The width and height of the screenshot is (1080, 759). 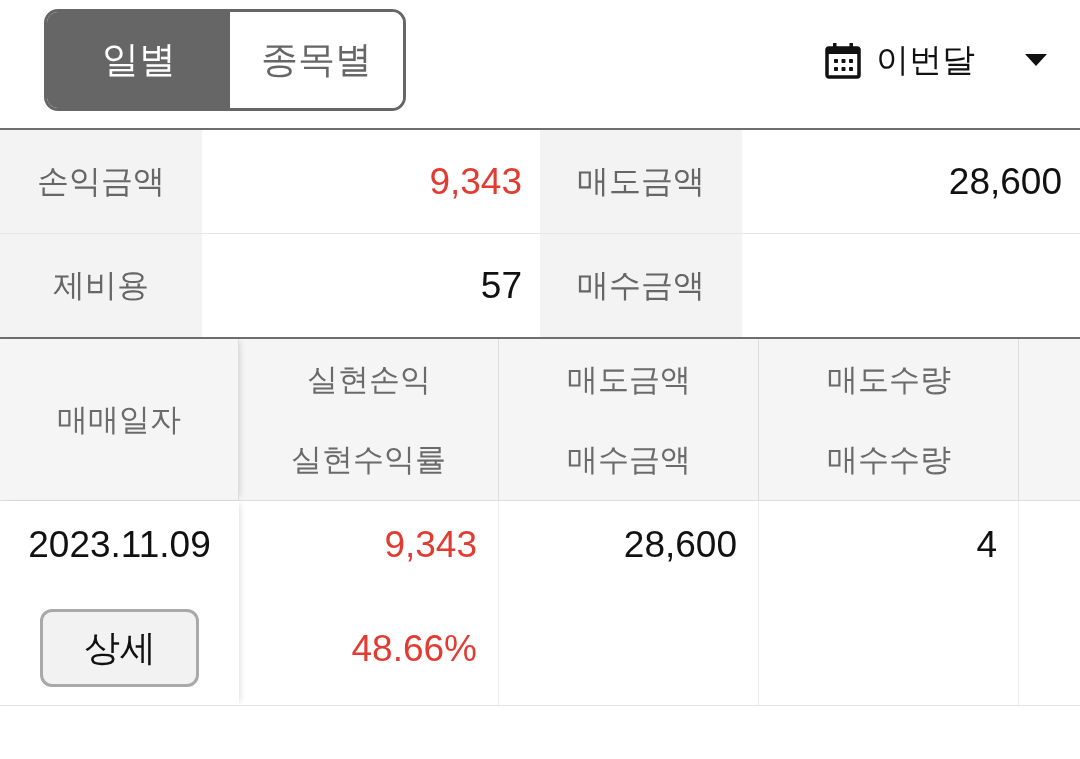 I want to click on summary-label: 제비용, so click(x=101, y=285).